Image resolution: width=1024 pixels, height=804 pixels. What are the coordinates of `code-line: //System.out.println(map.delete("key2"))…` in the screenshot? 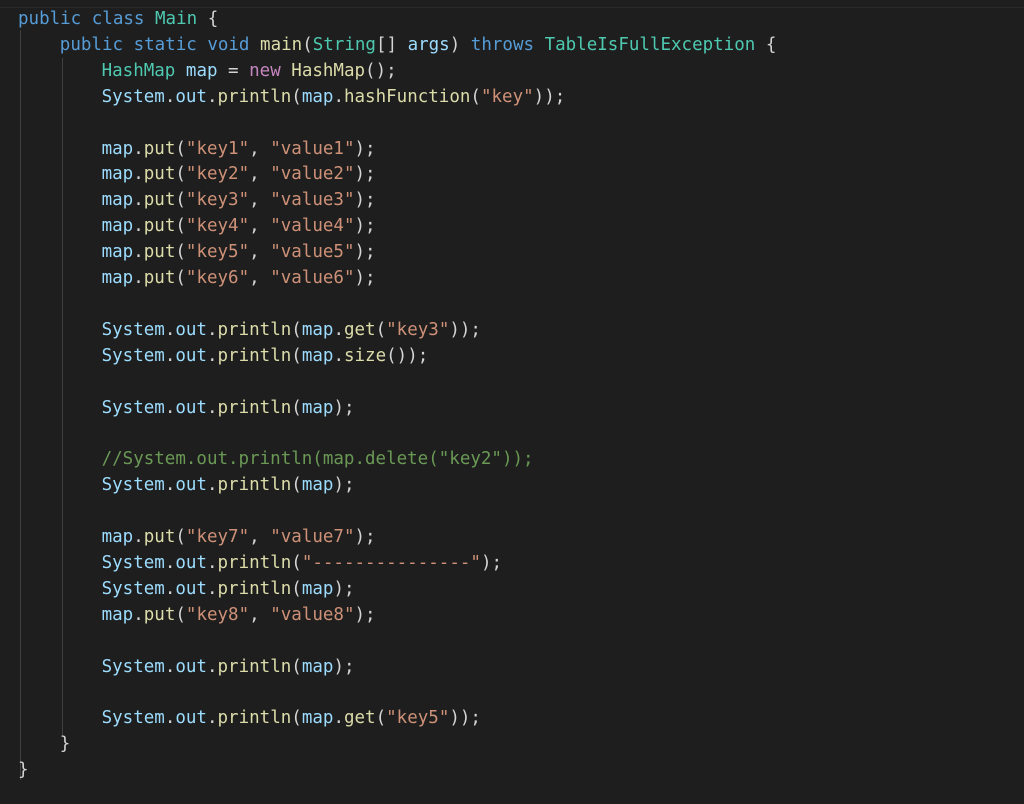 It's located at (318, 459).